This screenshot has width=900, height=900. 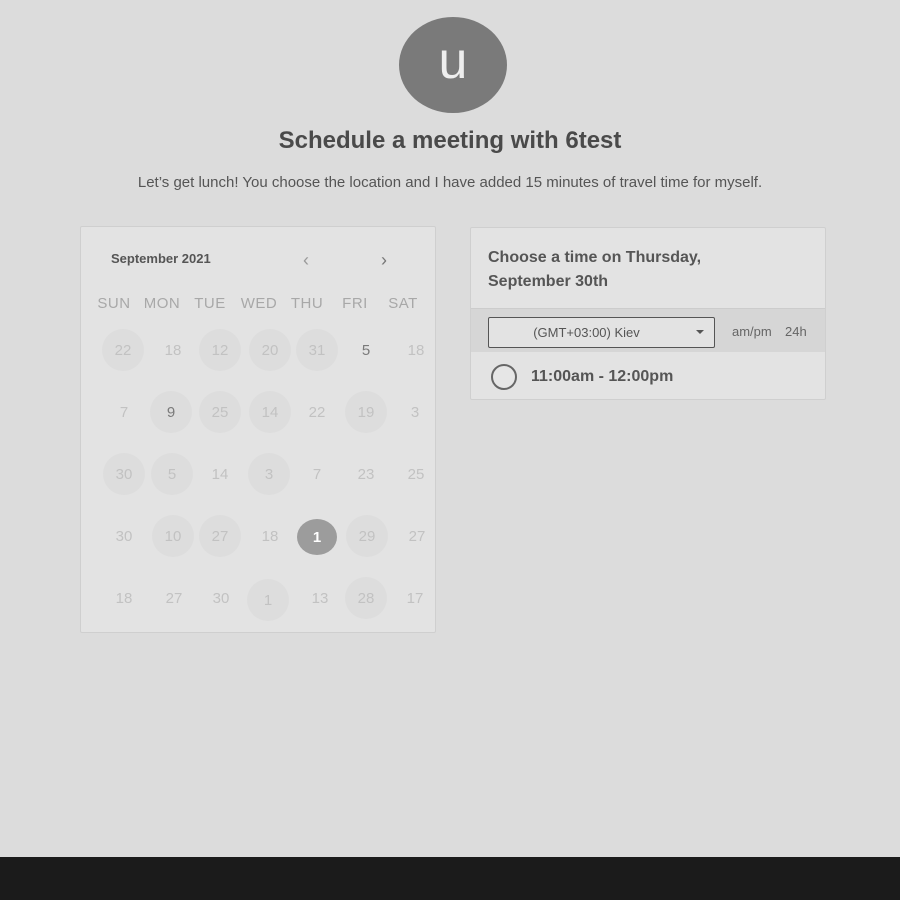 I want to click on weekday-header: SUN, so click(x=114, y=303).